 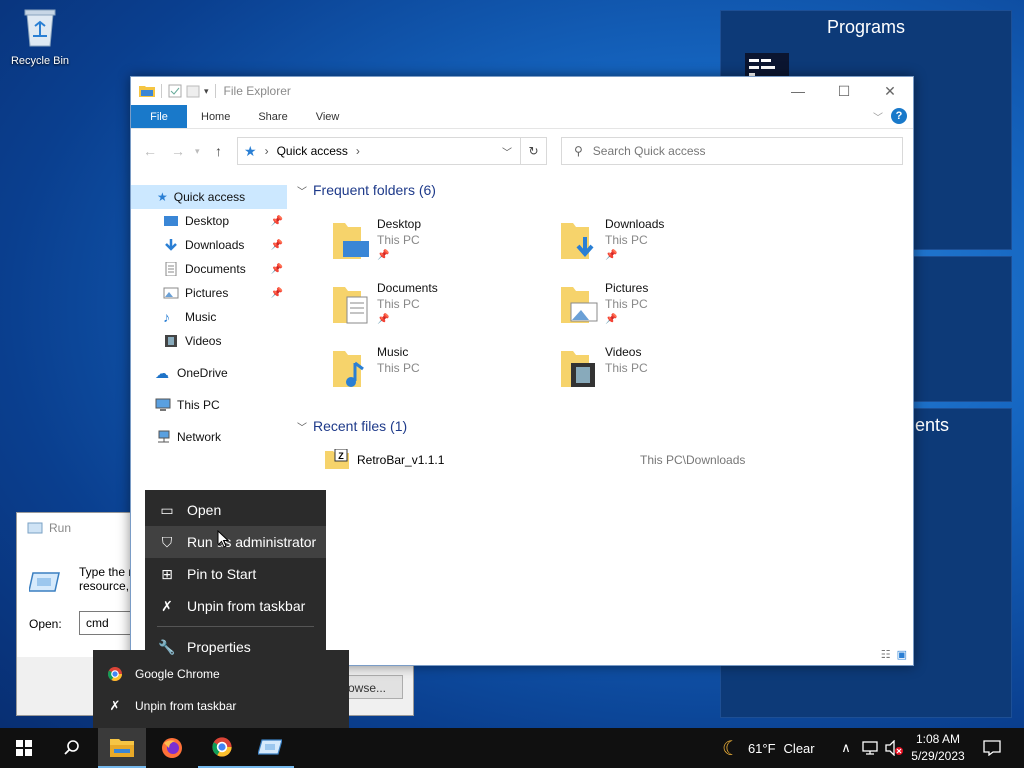 I want to click on minimize-button: —, so click(x=798, y=91).